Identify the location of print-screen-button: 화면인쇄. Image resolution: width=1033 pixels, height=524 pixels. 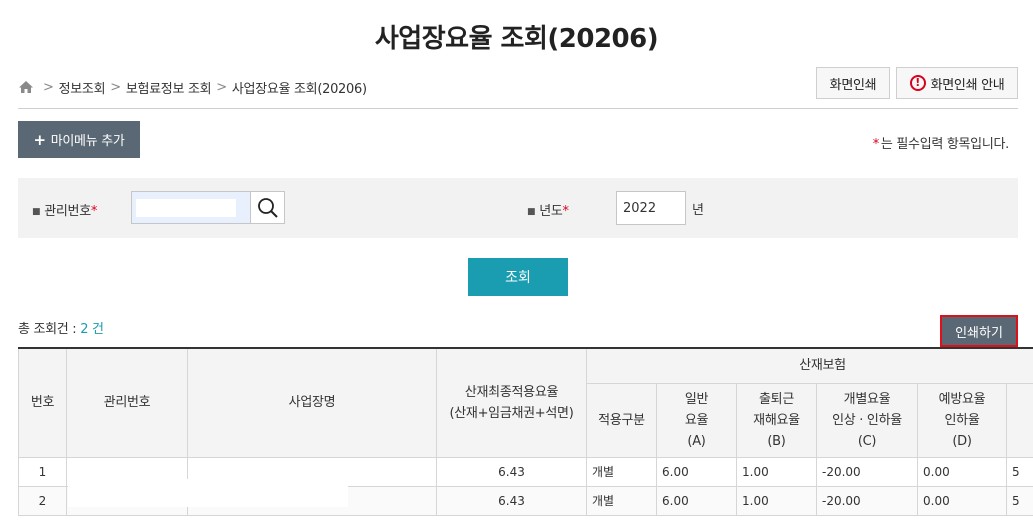
(853, 83).